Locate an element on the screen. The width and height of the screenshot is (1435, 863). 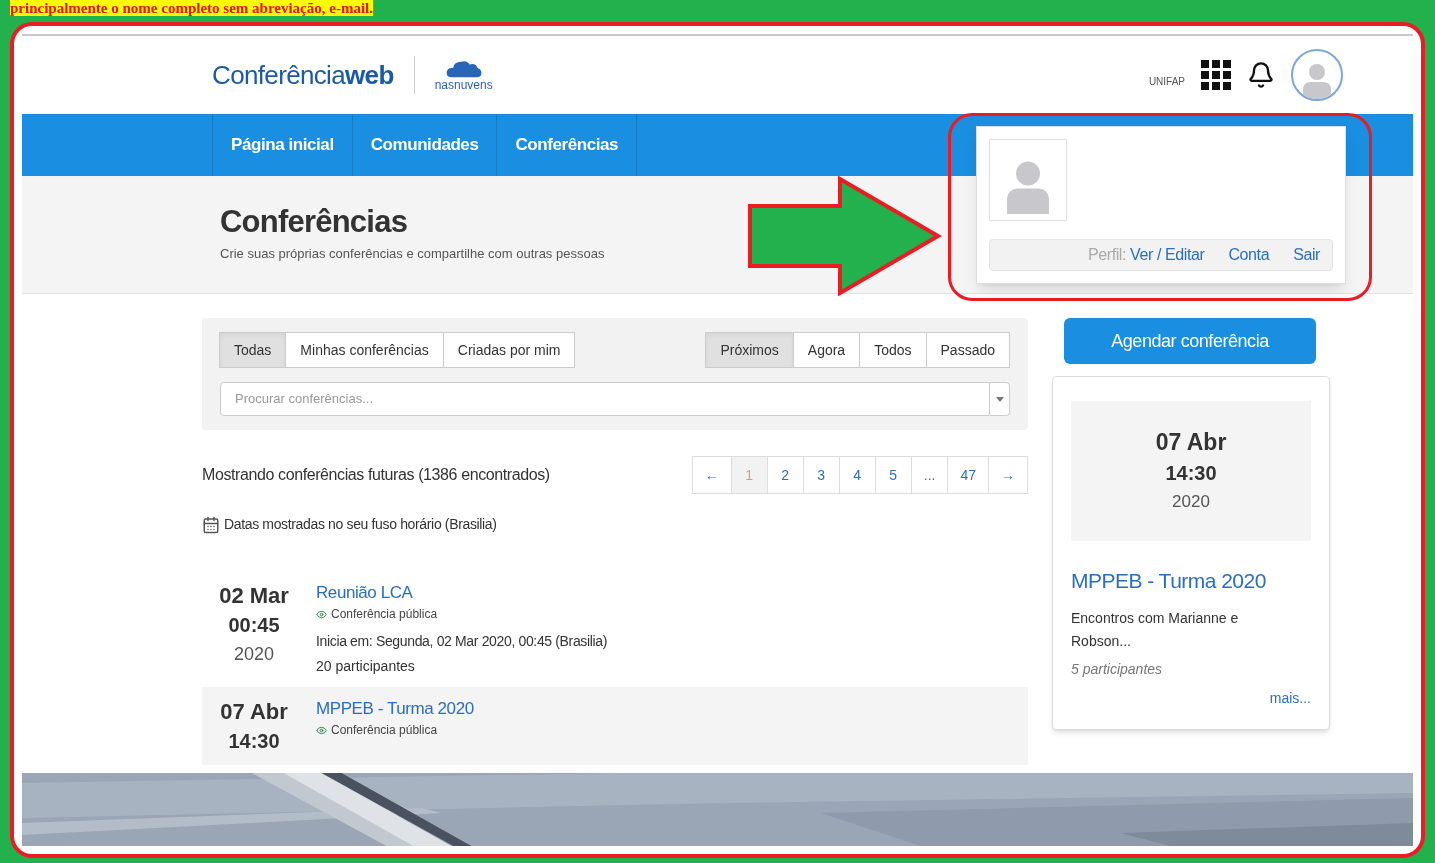
pagination-button: 47 is located at coordinates (968, 475).